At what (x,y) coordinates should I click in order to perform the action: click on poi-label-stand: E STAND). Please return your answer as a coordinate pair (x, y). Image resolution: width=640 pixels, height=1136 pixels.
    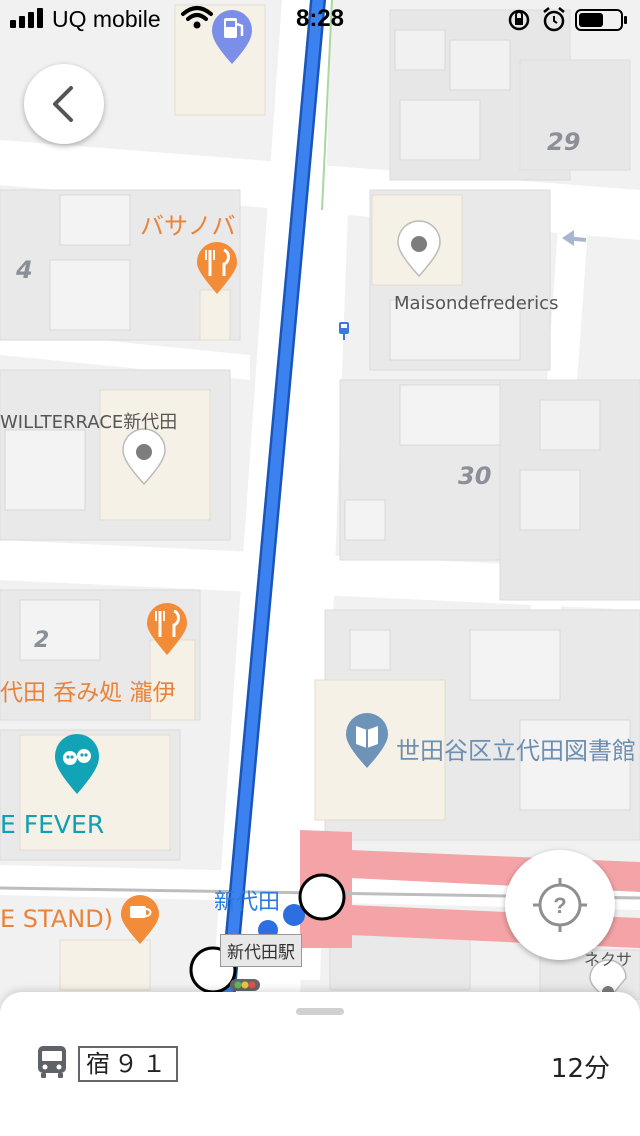
    Looking at the image, I should click on (56, 919).